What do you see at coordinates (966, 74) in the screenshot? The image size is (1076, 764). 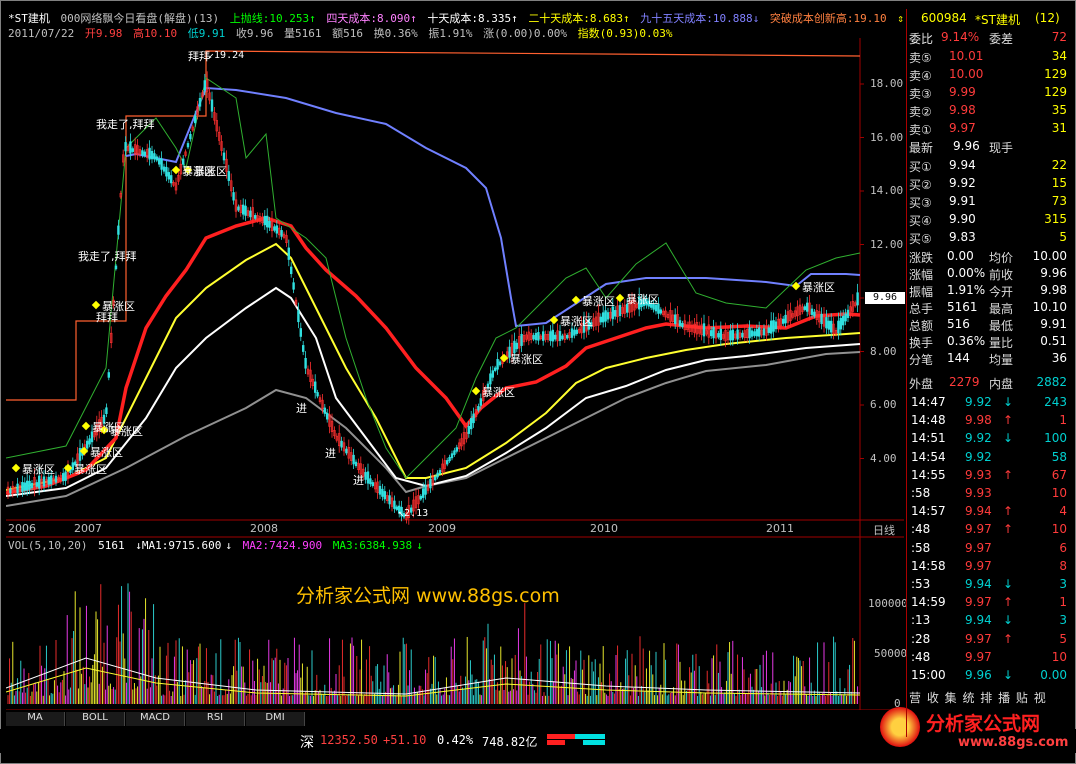 I see `sell-price: 10.00` at bounding box center [966, 74].